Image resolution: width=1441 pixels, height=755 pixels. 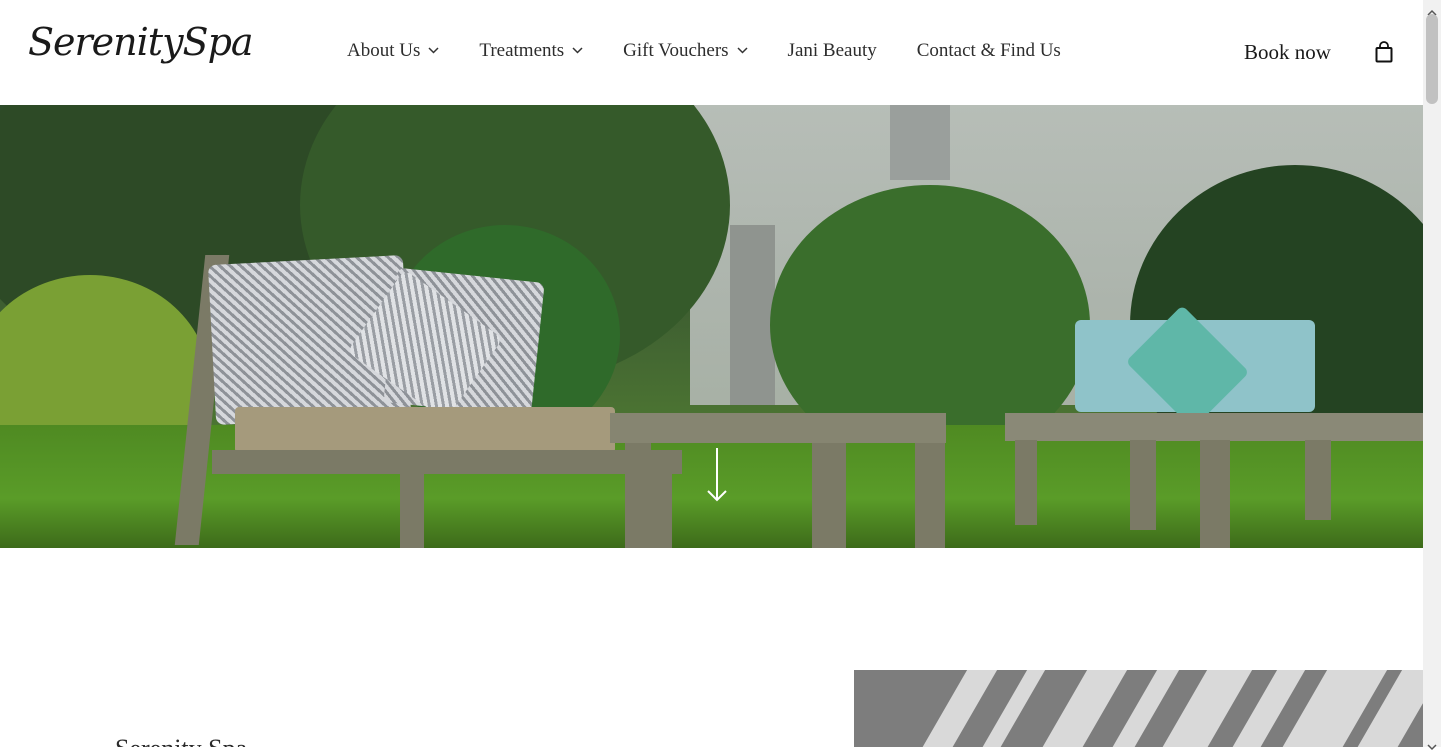 I want to click on nav-item-jani-beauty: Jani Beauty, so click(x=832, y=51).